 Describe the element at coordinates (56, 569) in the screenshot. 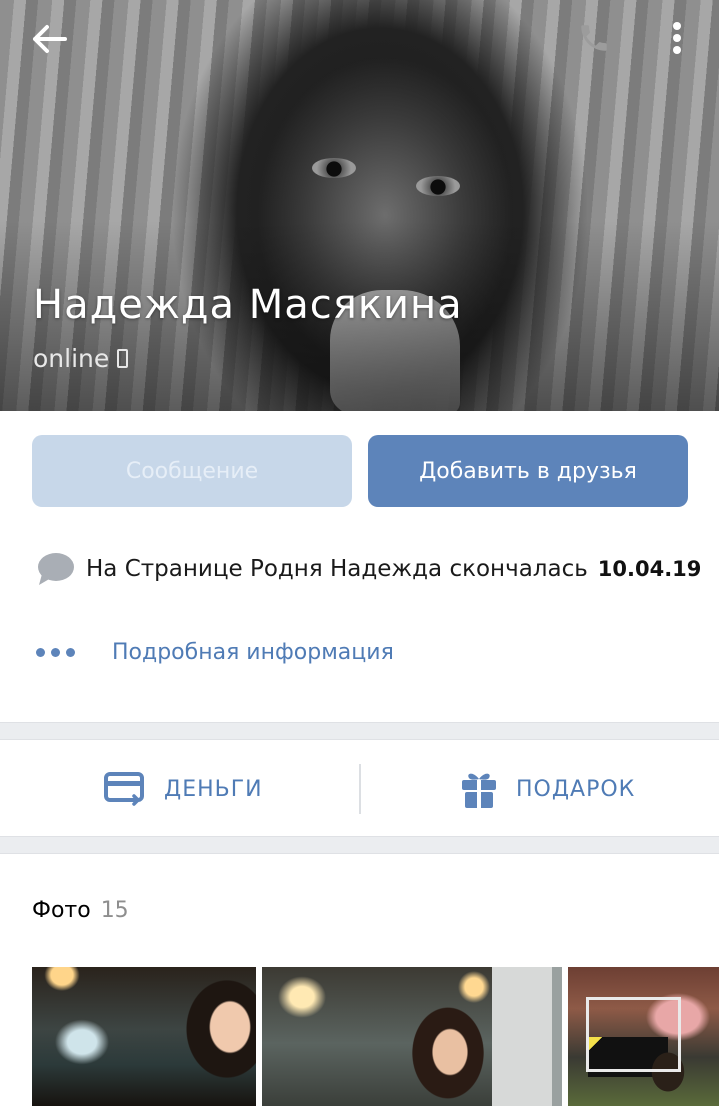

I see `speech-bubble-icon` at that location.